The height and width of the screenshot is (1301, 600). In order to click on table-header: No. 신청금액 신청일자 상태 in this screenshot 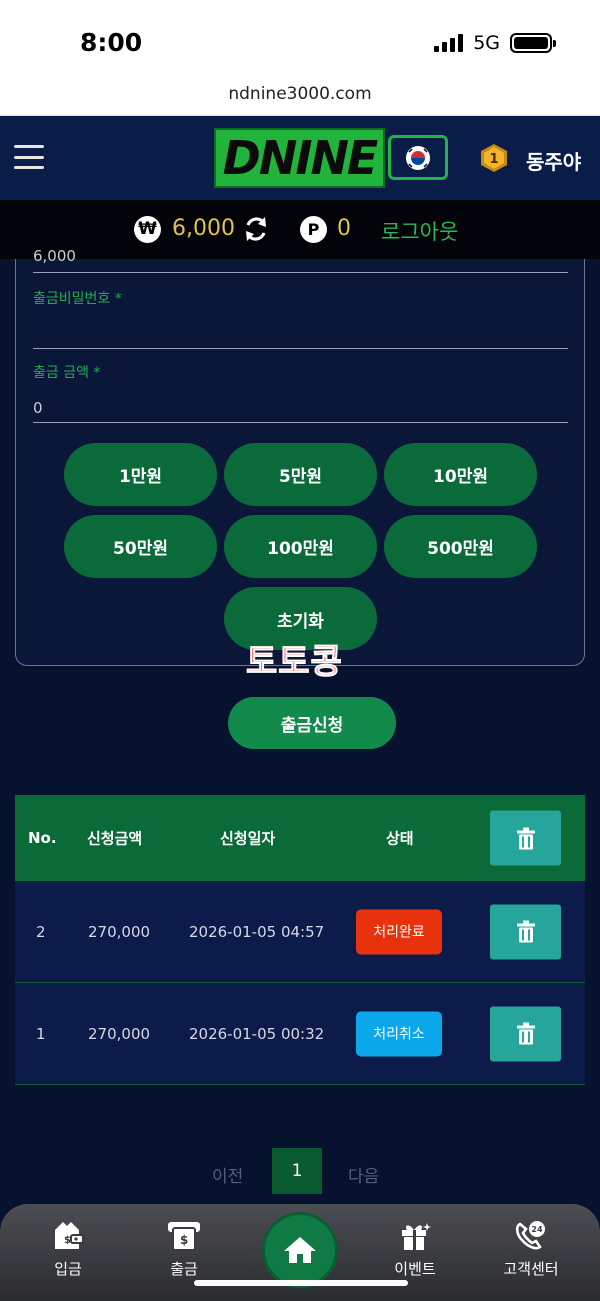, I will do `click(300, 838)`.